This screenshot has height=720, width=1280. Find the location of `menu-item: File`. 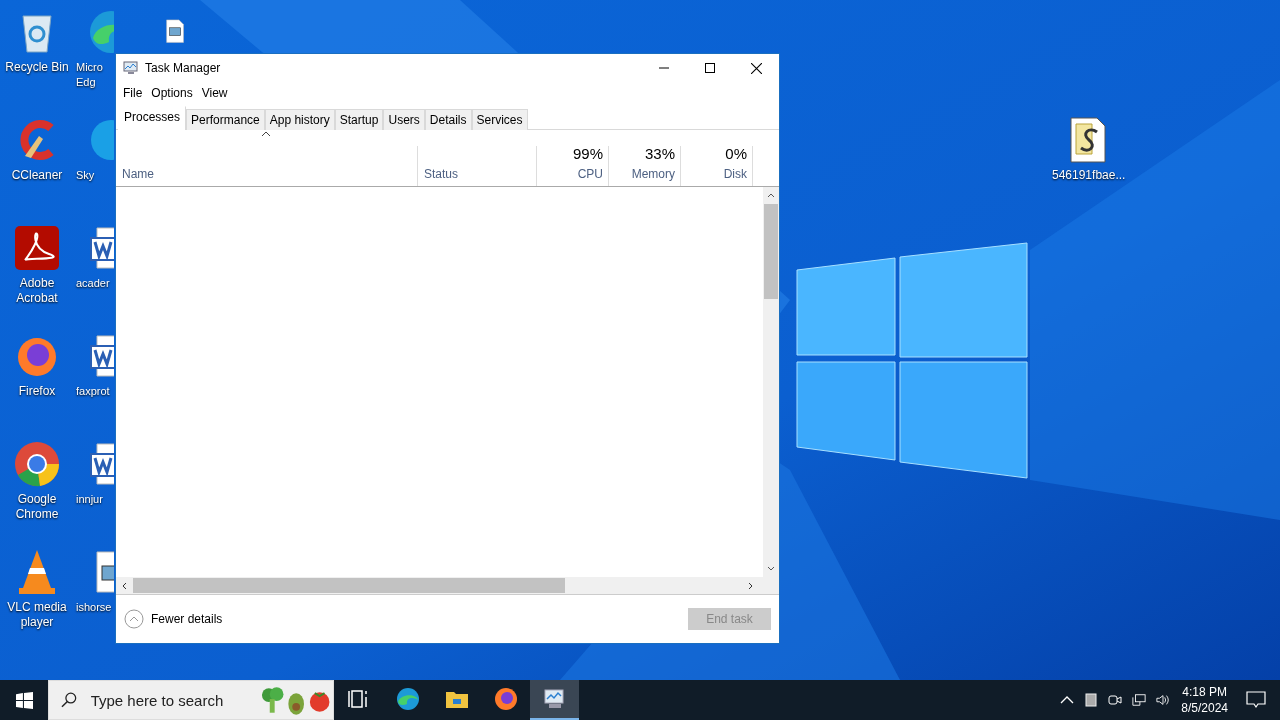

menu-item: File is located at coordinates (135, 93).